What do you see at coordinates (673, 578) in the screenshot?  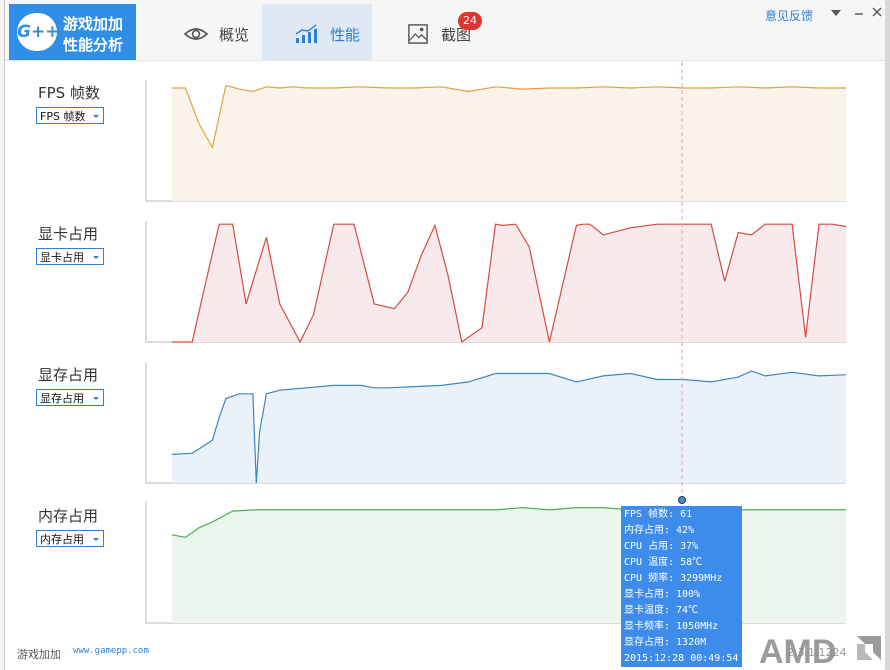 I see `tooltip-line: CPU 频率: 3299MHz` at bounding box center [673, 578].